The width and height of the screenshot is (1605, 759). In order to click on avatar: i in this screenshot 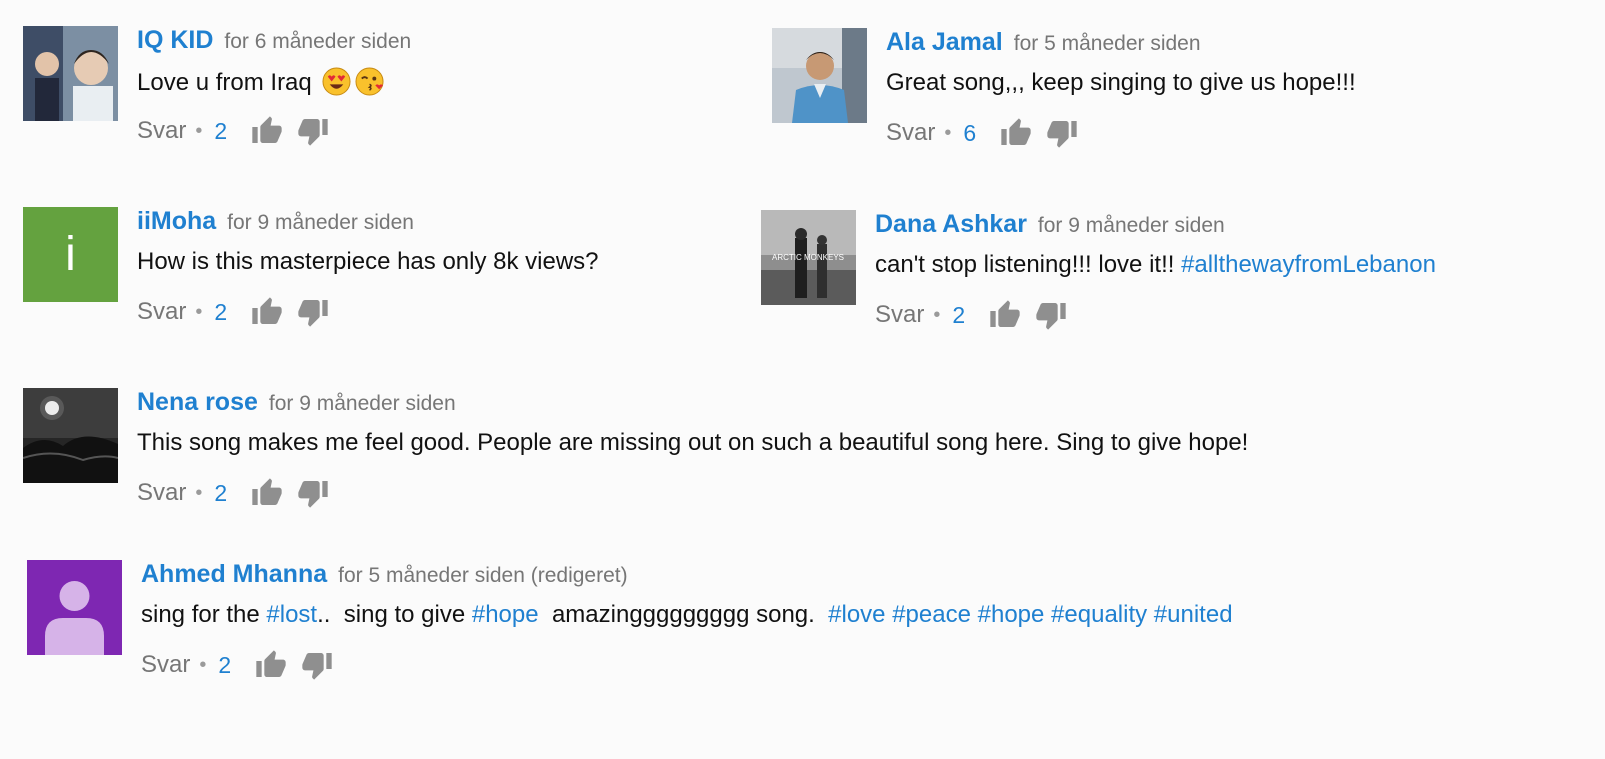, I will do `click(70, 254)`.